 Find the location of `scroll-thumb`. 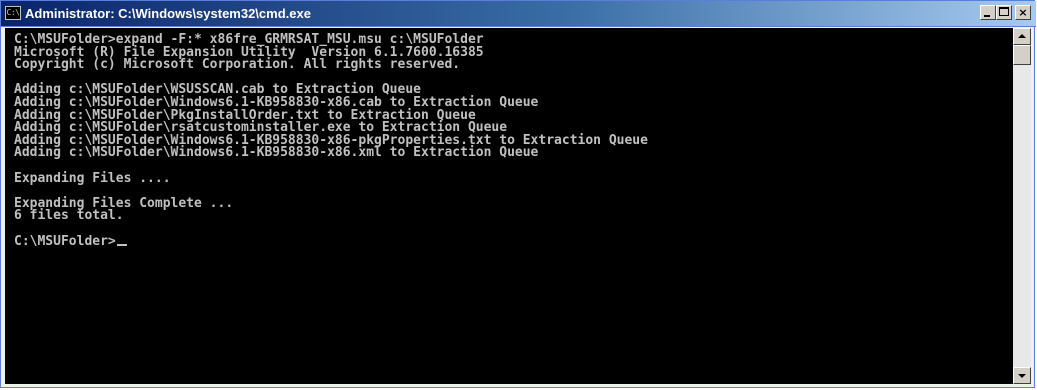

scroll-thumb is located at coordinates (1022, 55).